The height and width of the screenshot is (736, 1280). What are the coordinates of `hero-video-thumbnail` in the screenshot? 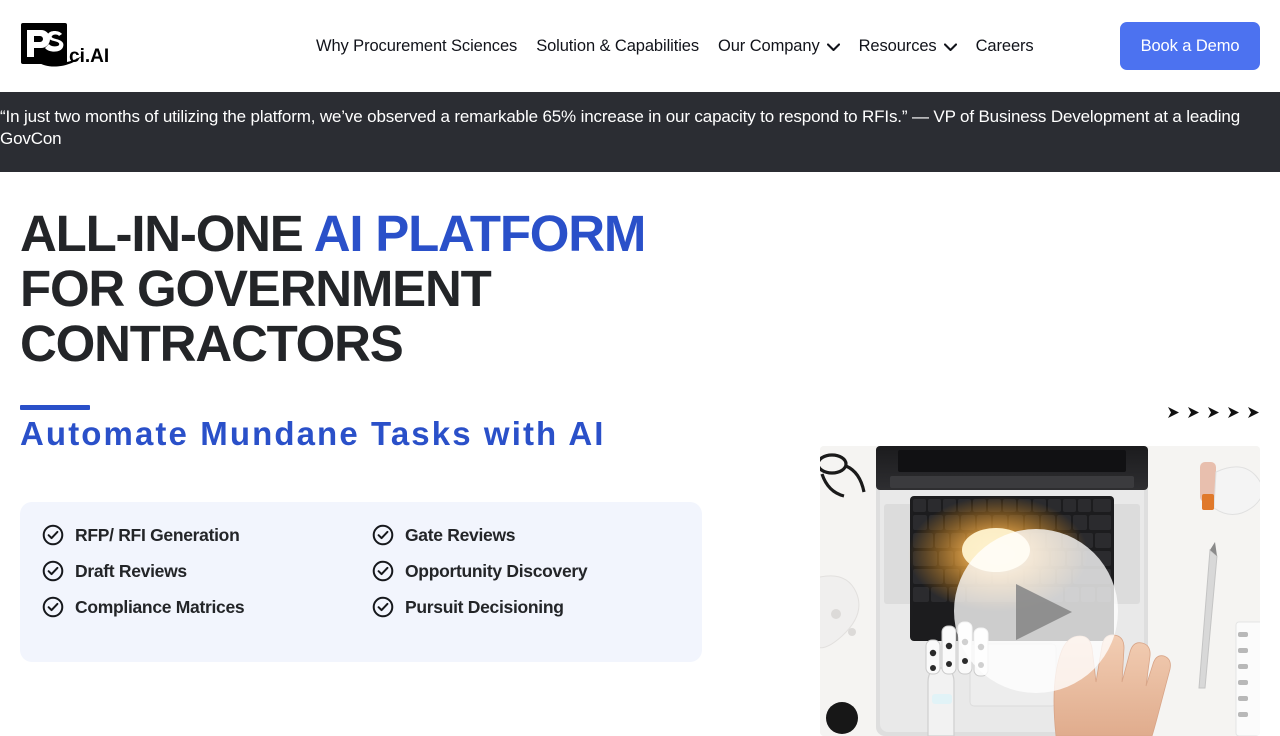 It's located at (1040, 591).